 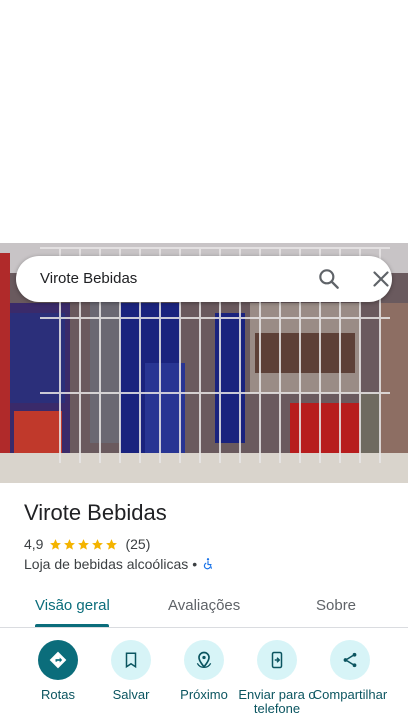 I want to click on nearby-label: Próximo, so click(x=204, y=694).